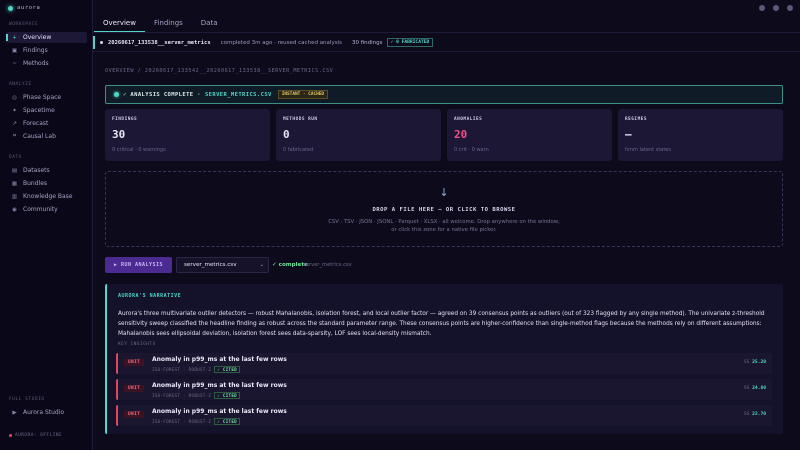  What do you see at coordinates (238, 94) in the screenshot?
I see `banner-file: SERVER_METRICS.CSV` at bounding box center [238, 94].